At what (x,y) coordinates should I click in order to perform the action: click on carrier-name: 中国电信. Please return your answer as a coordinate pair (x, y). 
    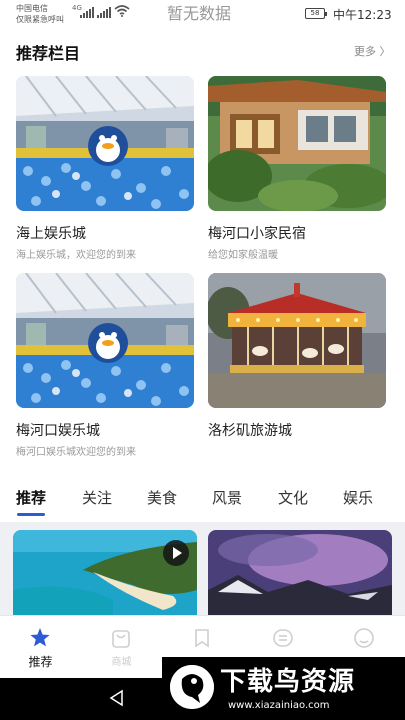
    Looking at the image, I should click on (32, 8).